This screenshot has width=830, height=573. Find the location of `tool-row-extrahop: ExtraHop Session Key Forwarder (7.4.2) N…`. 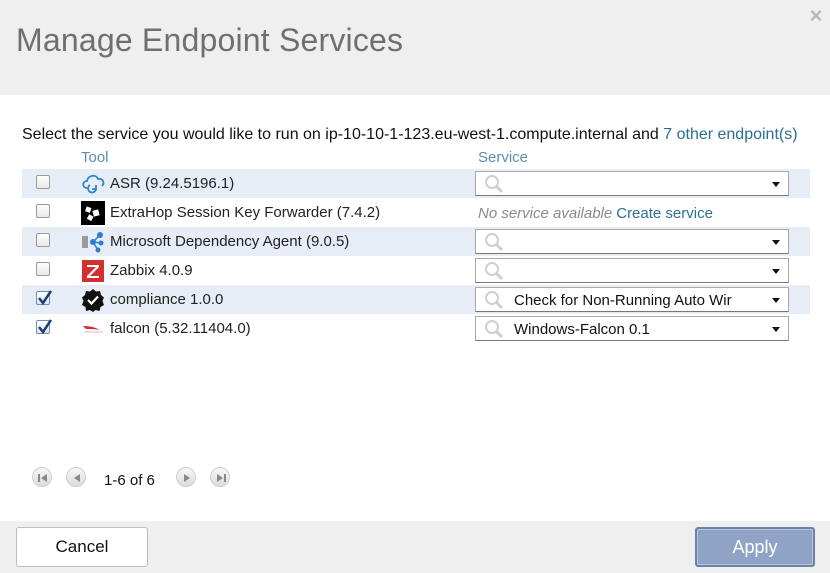

tool-row-extrahop: ExtraHop Session Key Forwarder (7.4.2) N… is located at coordinates (416, 212).